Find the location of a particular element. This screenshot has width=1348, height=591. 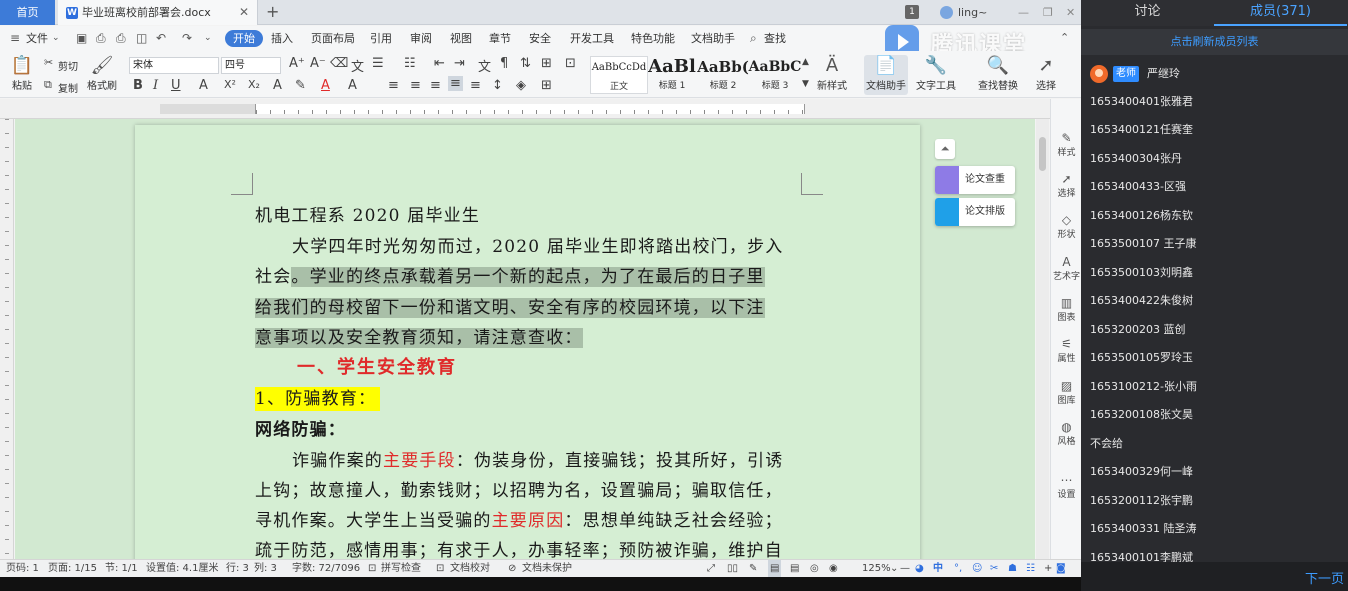

status-proofread: 文档校对 is located at coordinates (470, 568).